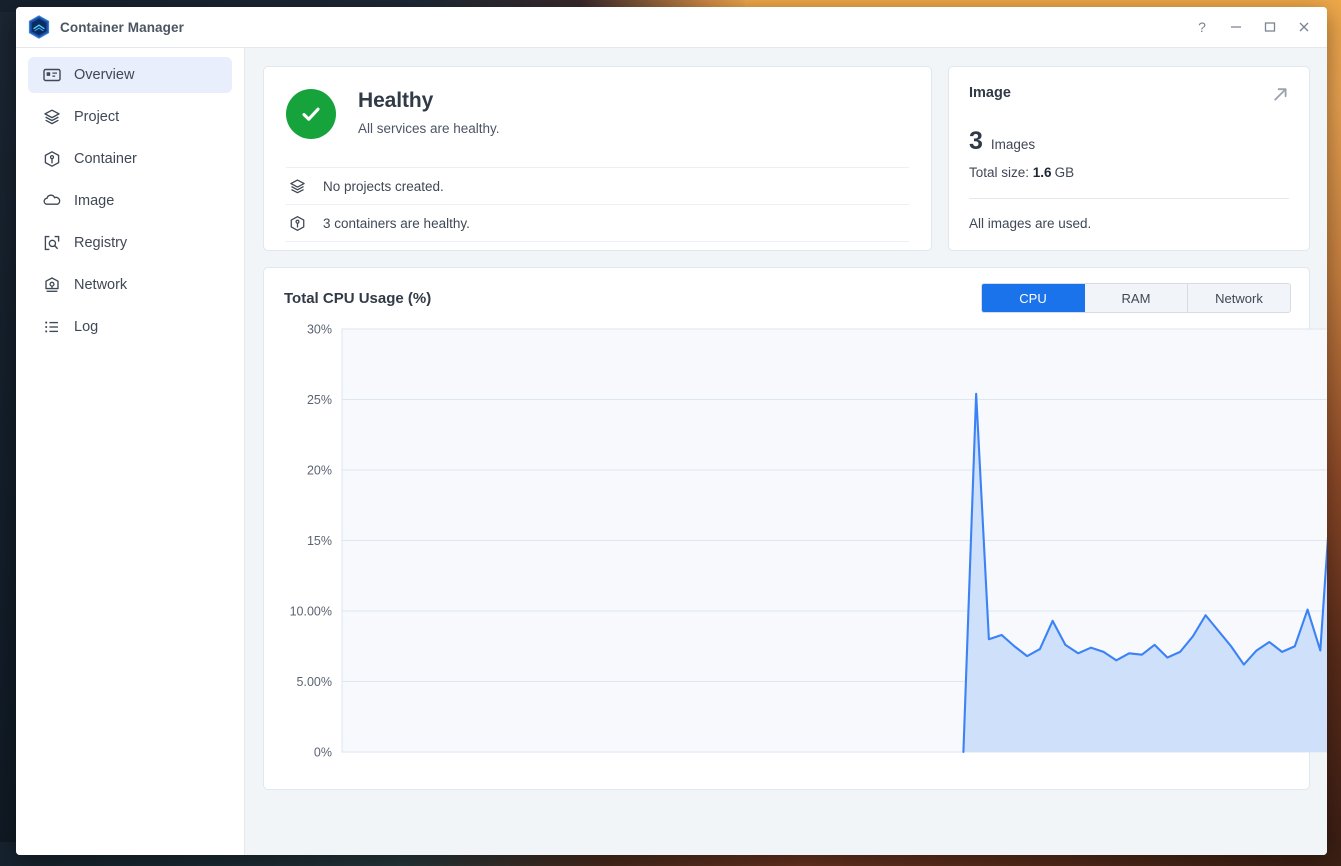 This screenshot has width=1341, height=866. Describe the element at coordinates (314, 682) in the screenshot. I see `y-axis-tick-label: 5.00%` at that location.